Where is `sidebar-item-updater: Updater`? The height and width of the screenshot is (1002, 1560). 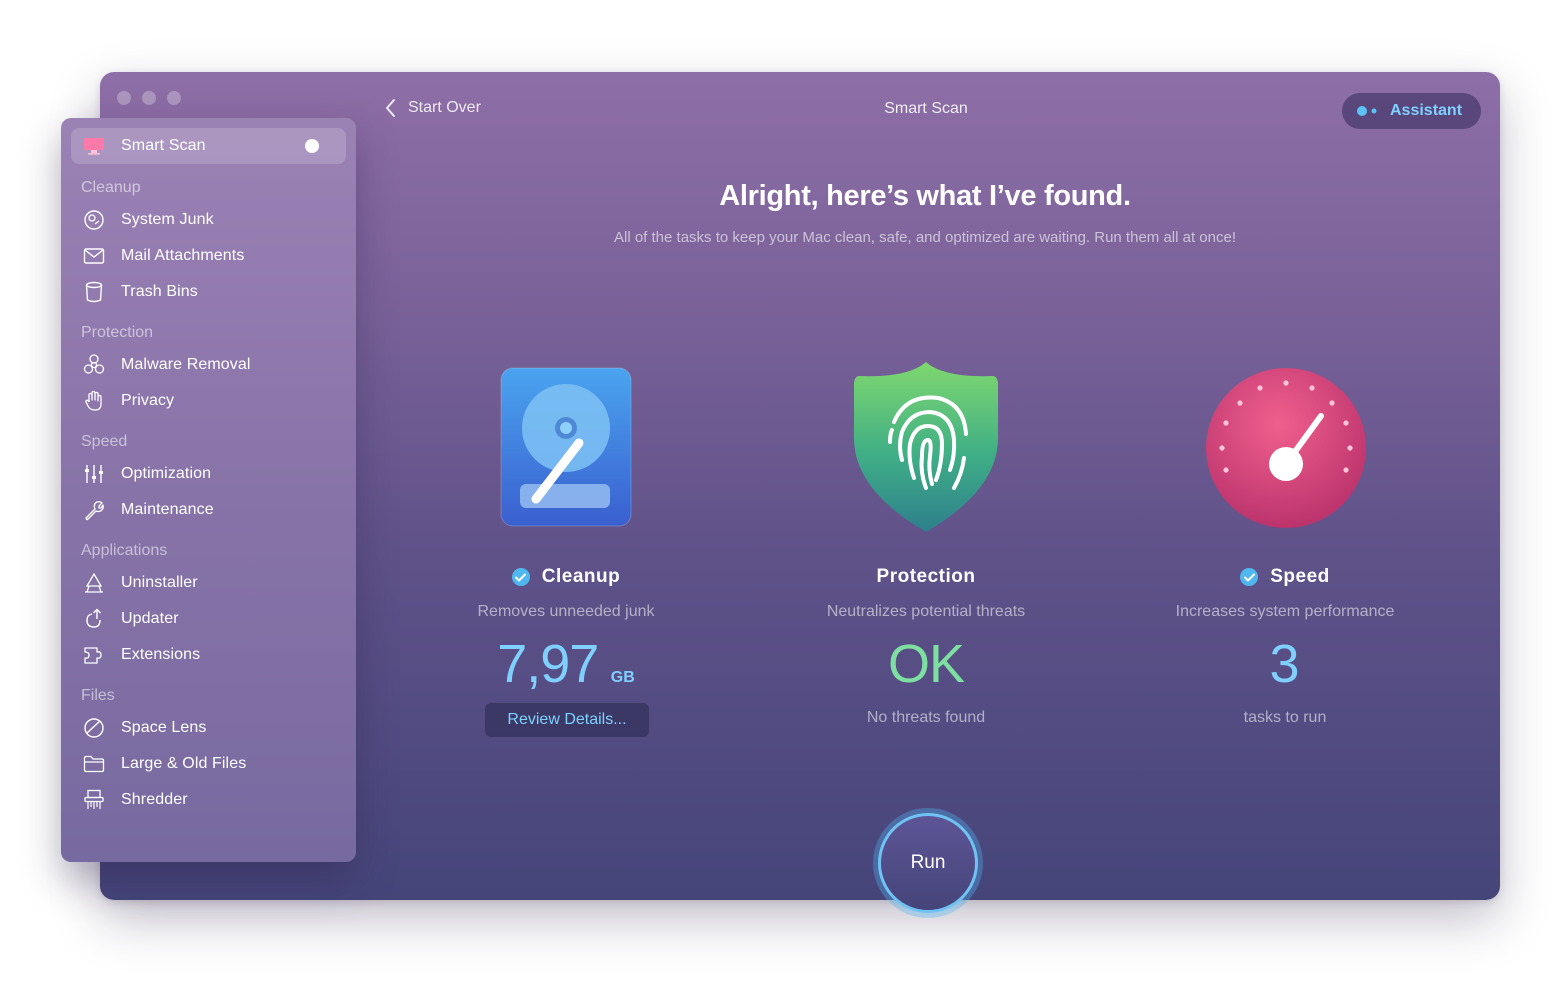 sidebar-item-updater: Updater is located at coordinates (130, 619).